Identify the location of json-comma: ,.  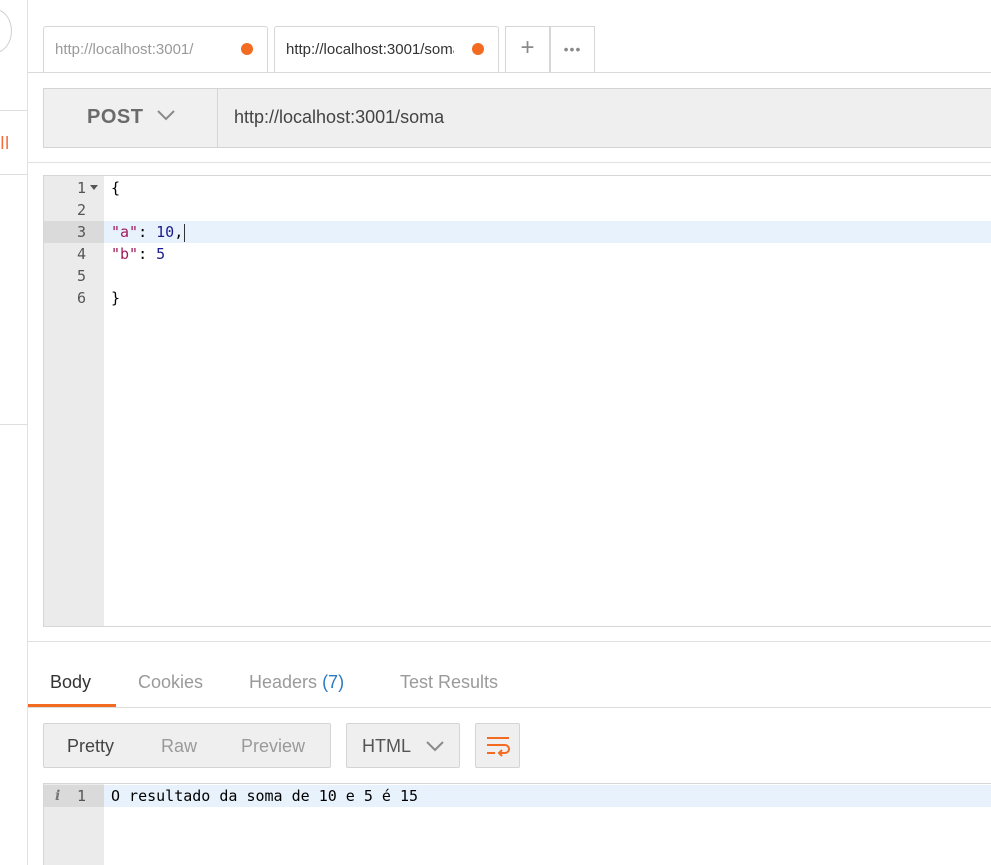
(179, 232).